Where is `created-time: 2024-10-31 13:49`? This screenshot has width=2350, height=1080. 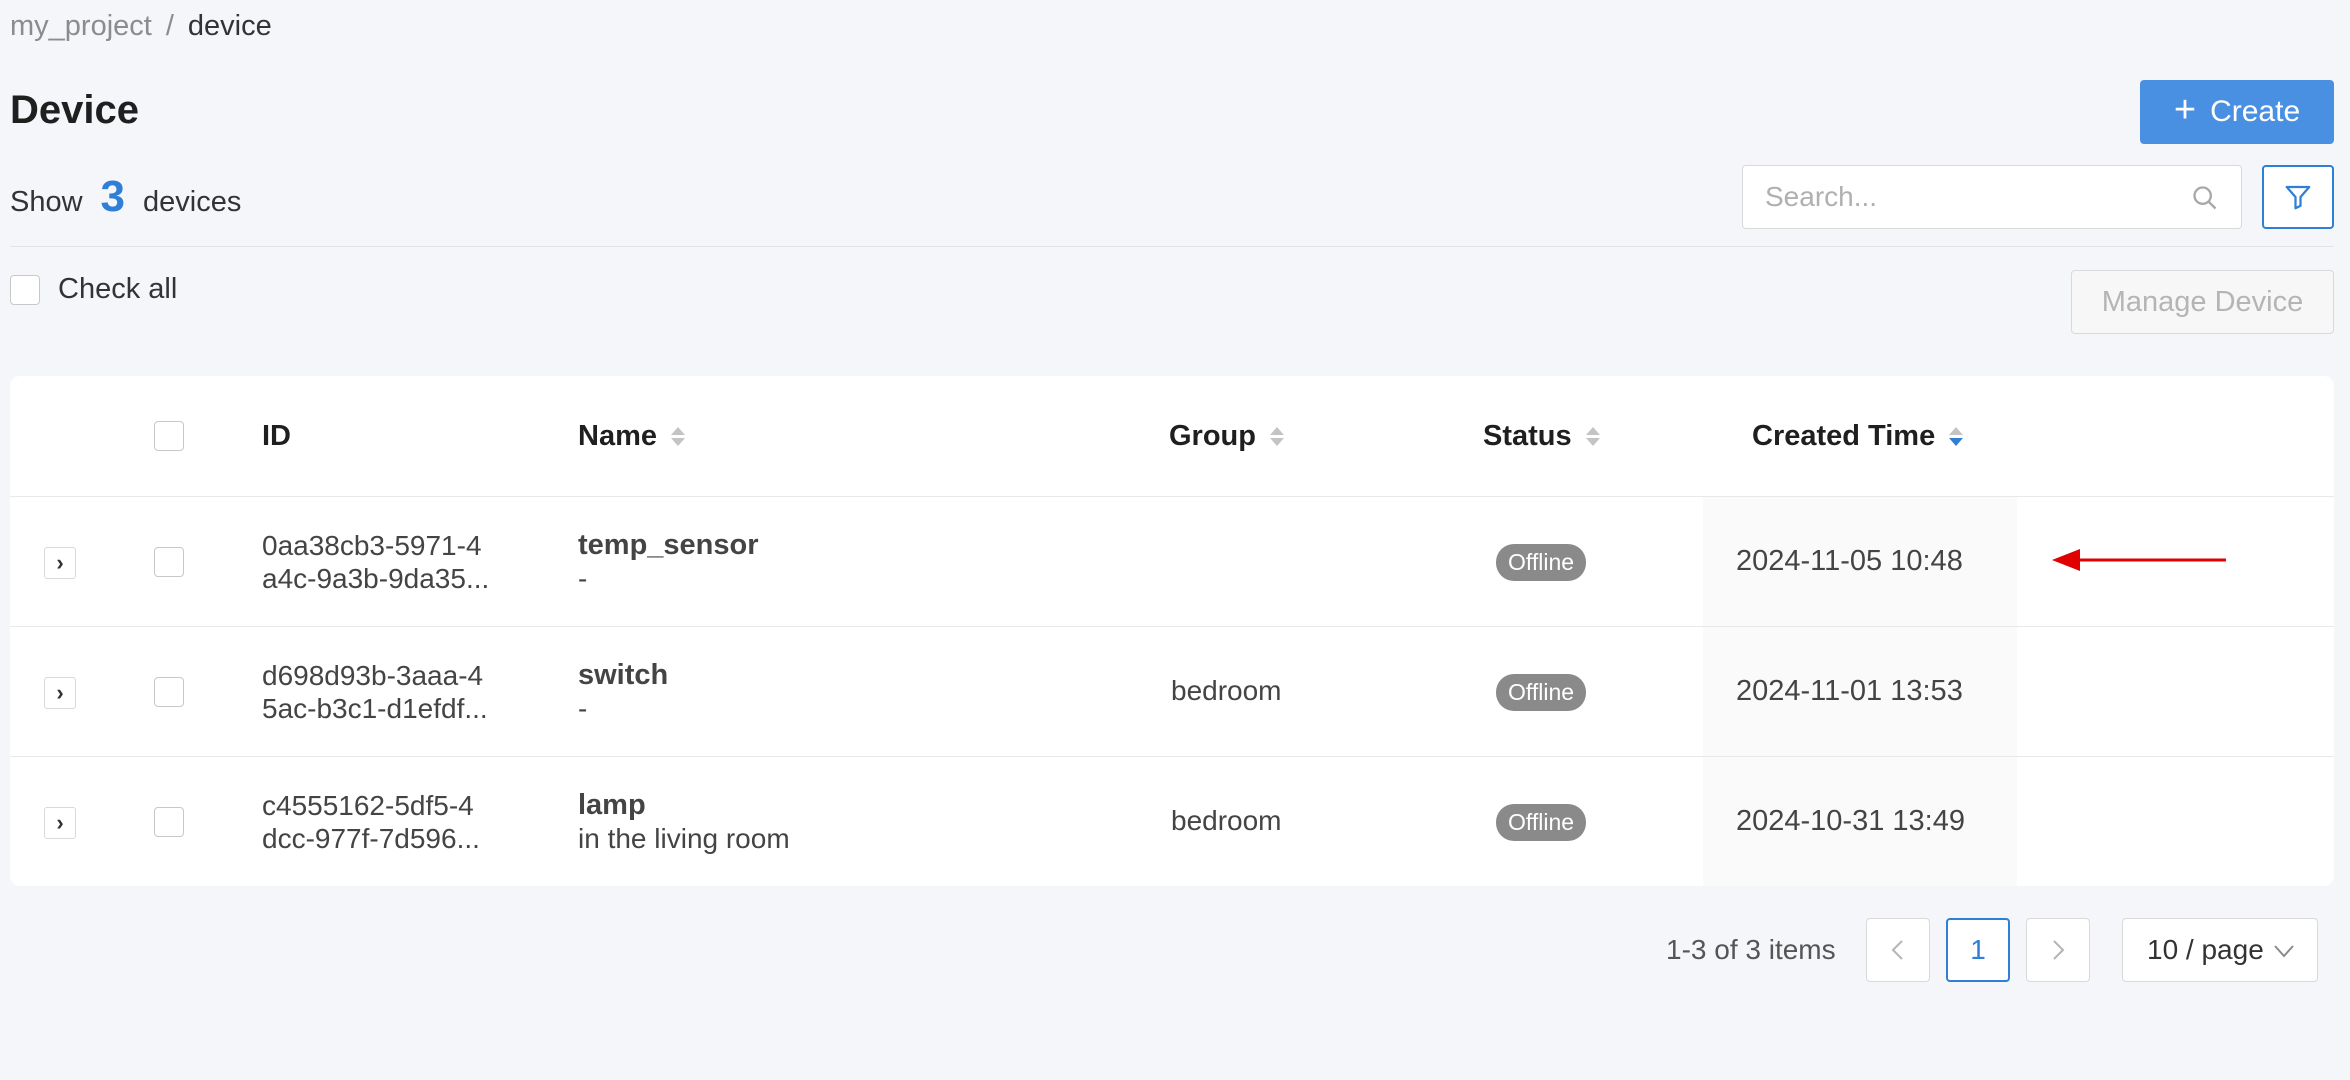 created-time: 2024-10-31 13:49 is located at coordinates (1850, 821).